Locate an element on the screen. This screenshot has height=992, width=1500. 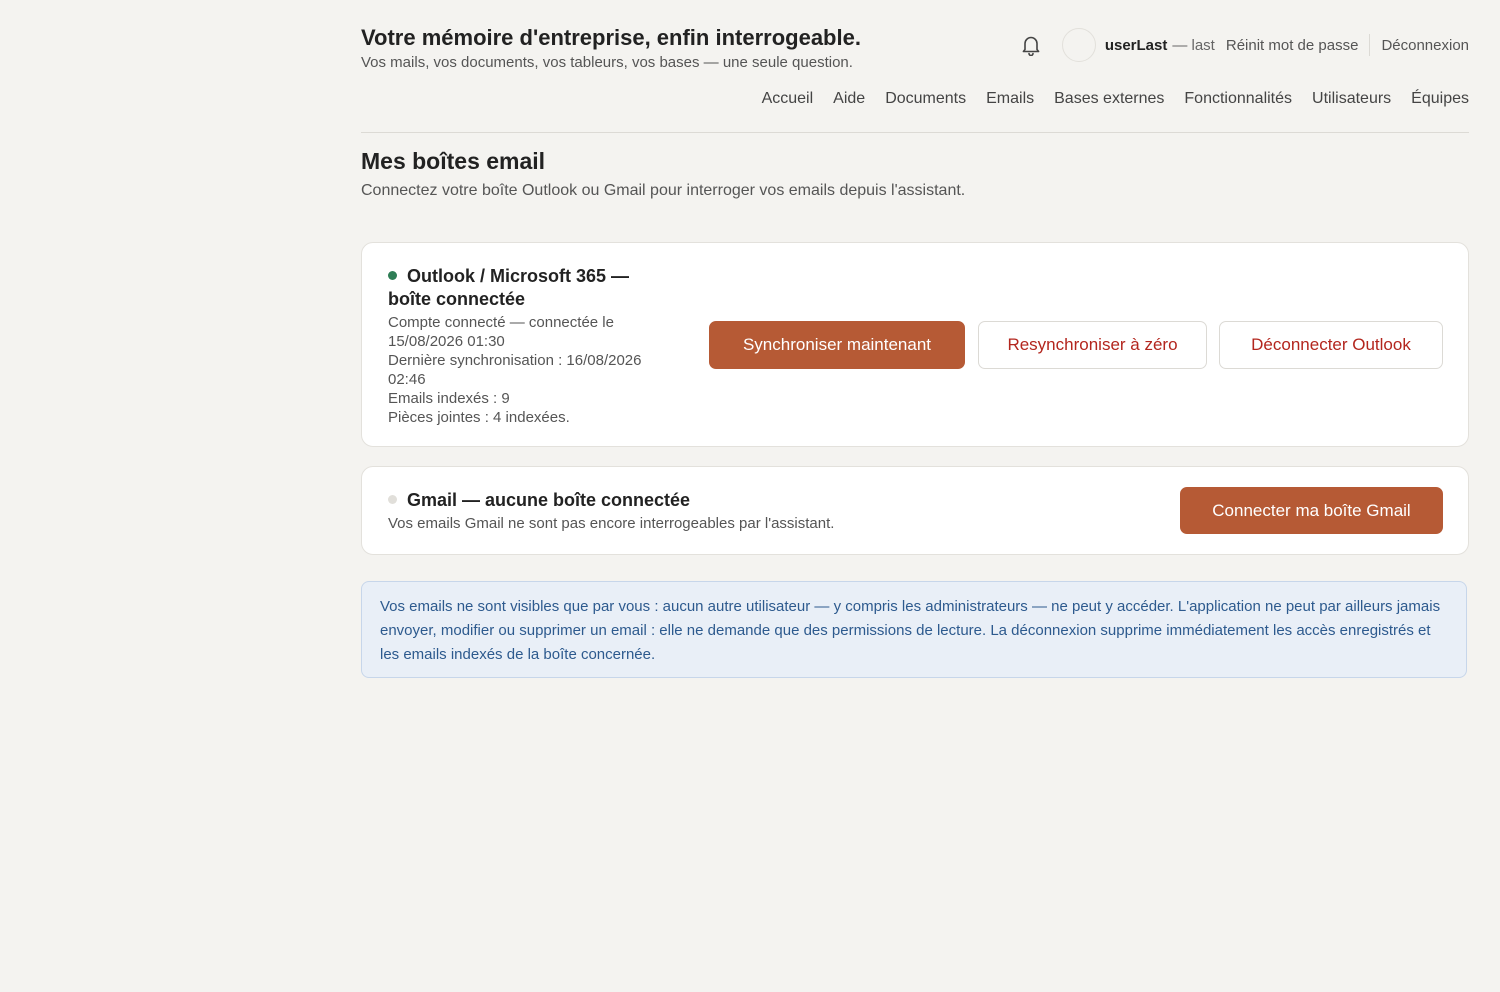
status-dot-connected is located at coordinates (392, 275).